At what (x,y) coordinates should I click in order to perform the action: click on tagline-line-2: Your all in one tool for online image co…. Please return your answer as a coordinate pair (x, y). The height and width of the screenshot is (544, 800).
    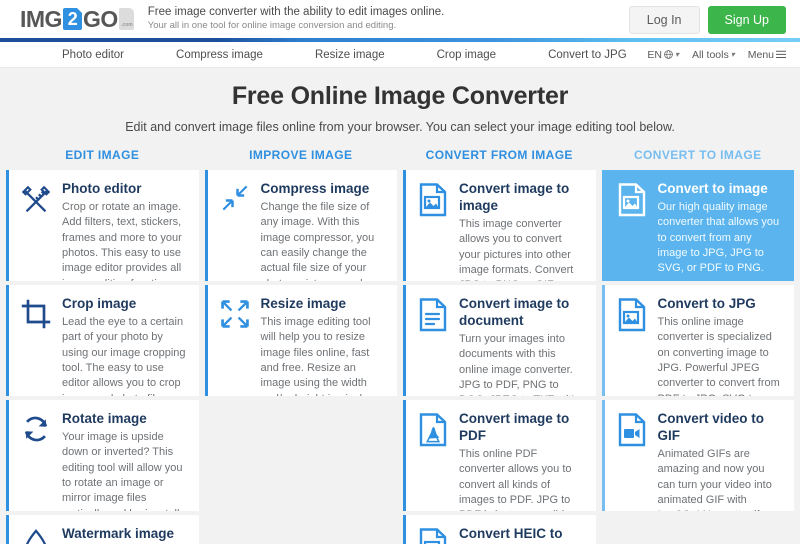
    Looking at the image, I should click on (272, 26).